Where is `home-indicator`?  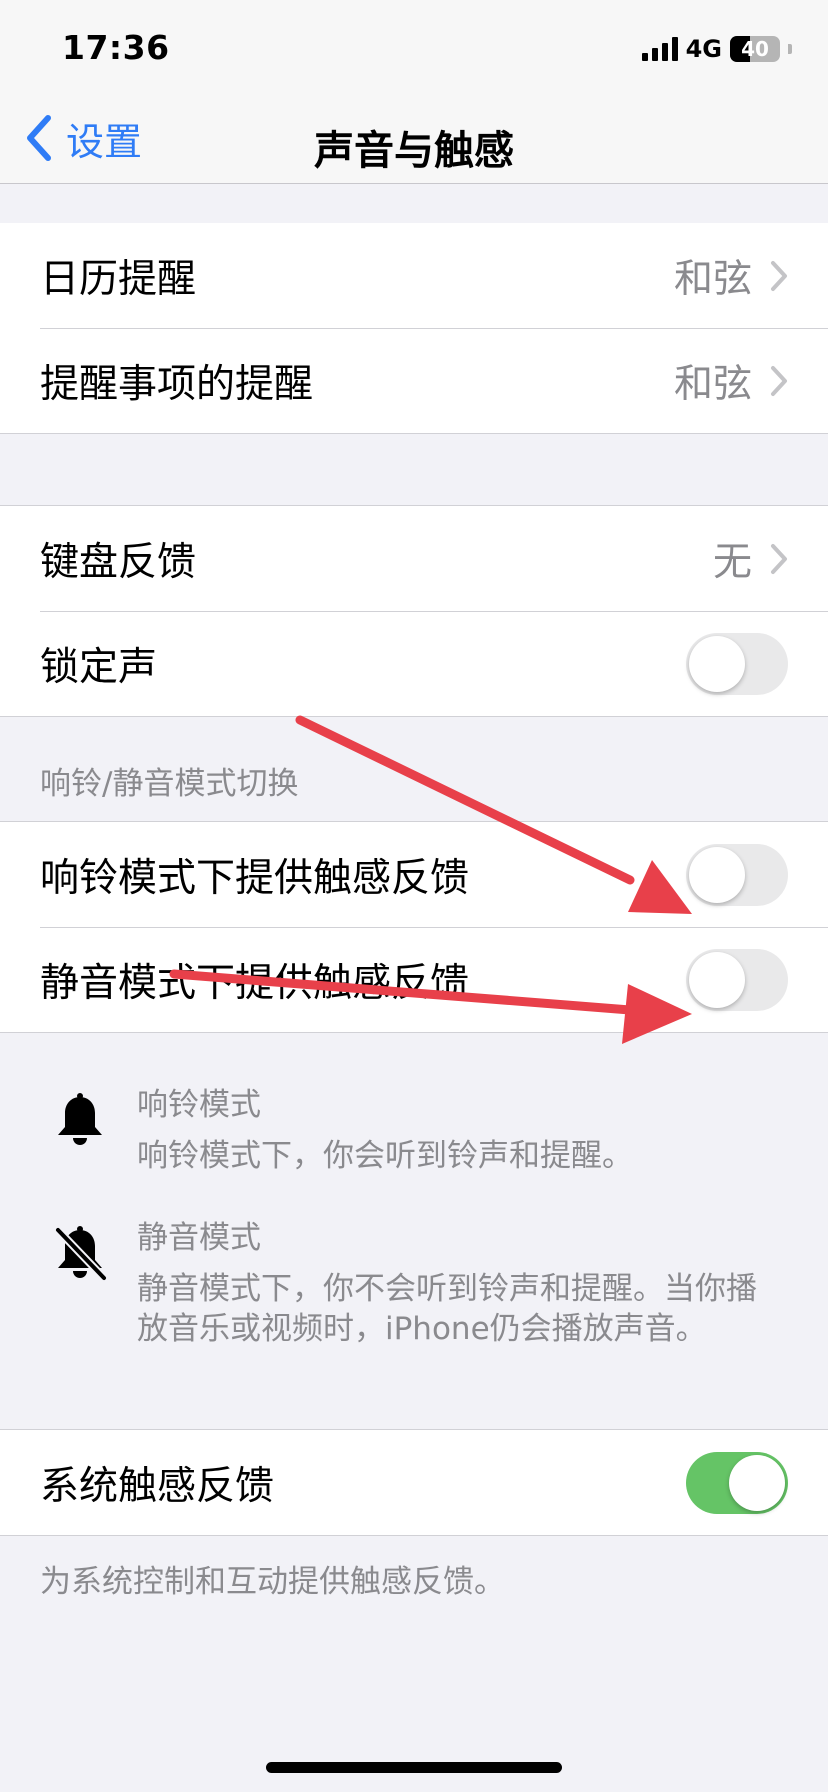
home-indicator is located at coordinates (414, 1767).